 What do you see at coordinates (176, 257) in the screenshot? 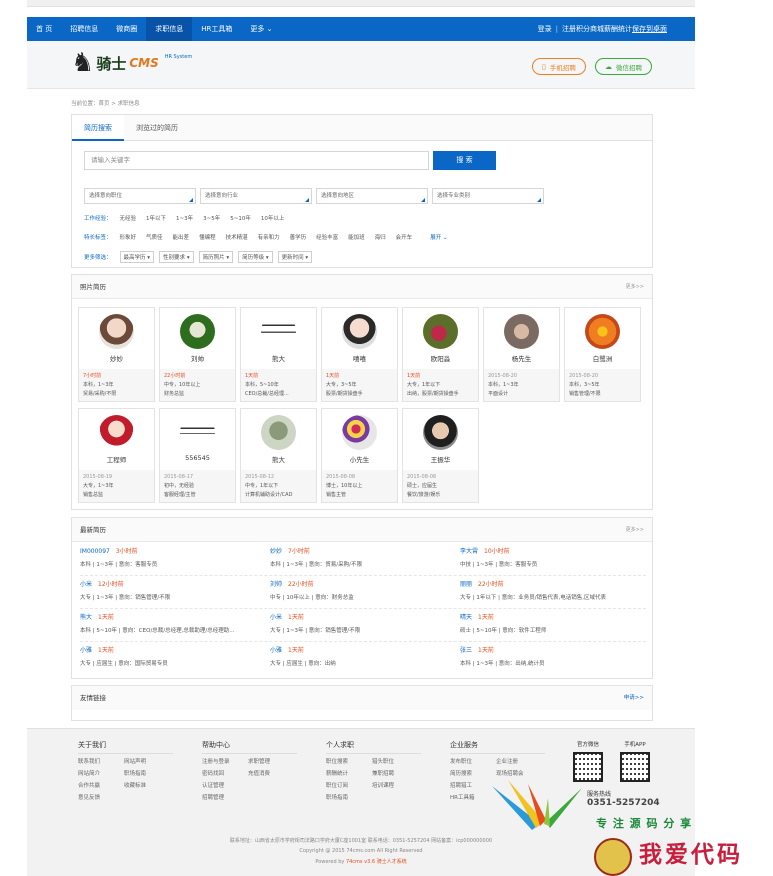
I see `more-option: 性别要求 ▾` at bounding box center [176, 257].